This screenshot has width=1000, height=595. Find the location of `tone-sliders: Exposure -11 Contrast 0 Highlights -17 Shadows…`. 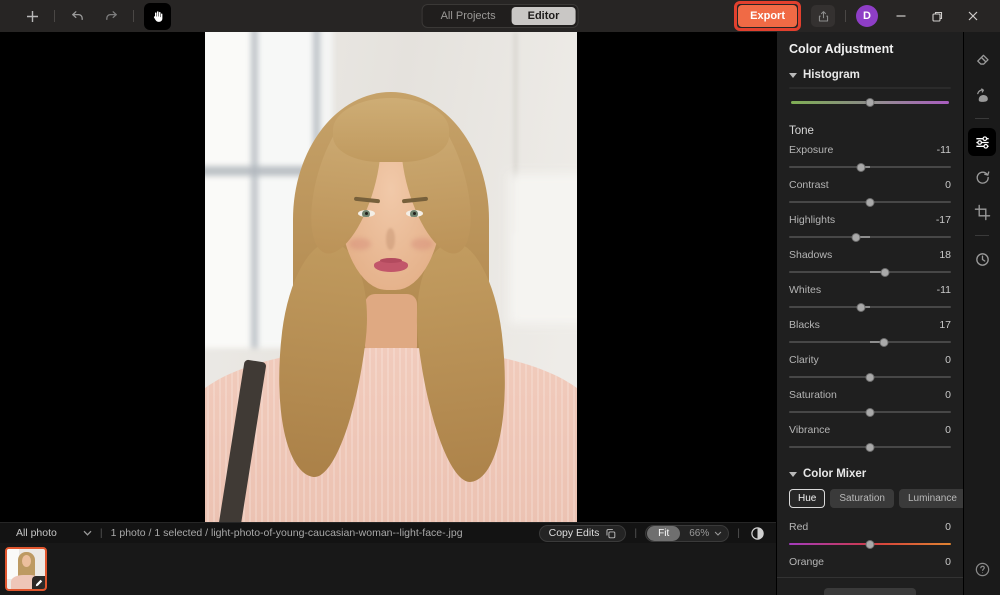

tone-sliders: Exposure -11 Contrast 0 Highlights -17 Shadows… is located at coordinates (870, 296).